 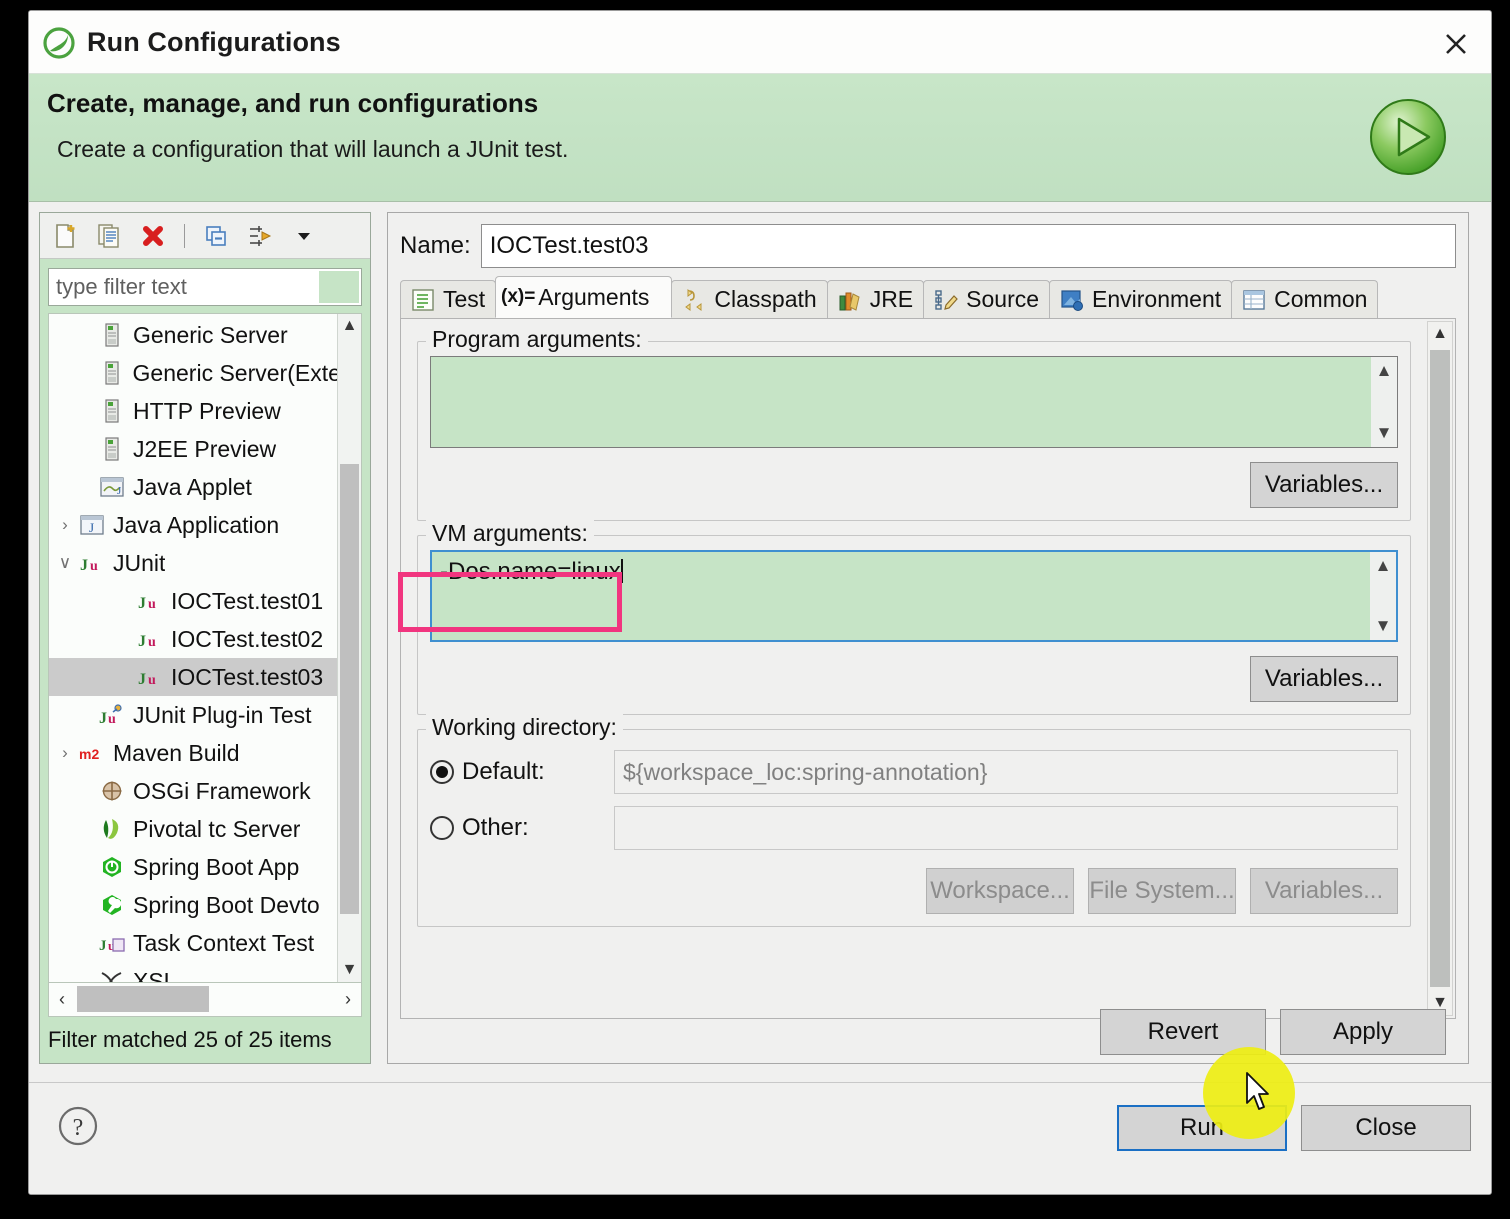 I want to click on scroll-left-icon: ‹, so click(x=62, y=999).